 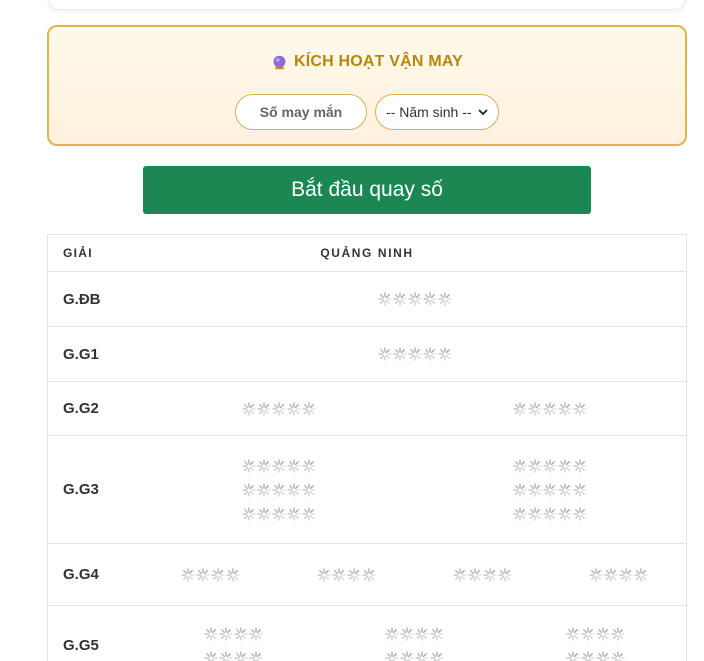 I want to click on luck-title: KÍCH HOẠT VẬN MAY, so click(x=367, y=62).